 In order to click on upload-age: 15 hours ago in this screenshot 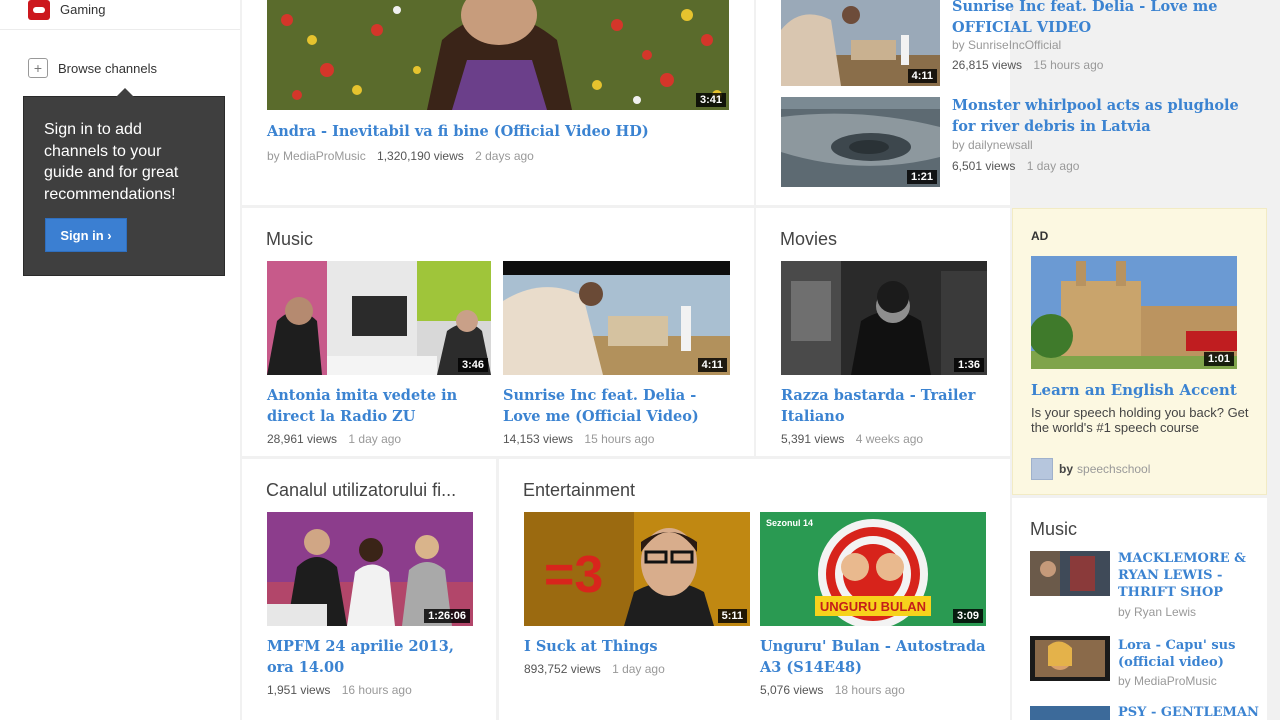, I will do `click(1068, 65)`.